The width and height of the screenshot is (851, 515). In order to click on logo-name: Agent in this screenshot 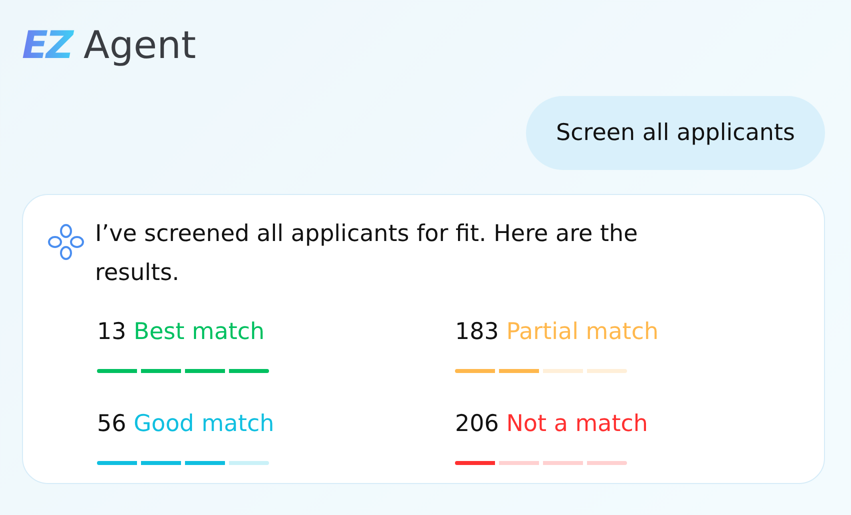, I will do `click(140, 45)`.